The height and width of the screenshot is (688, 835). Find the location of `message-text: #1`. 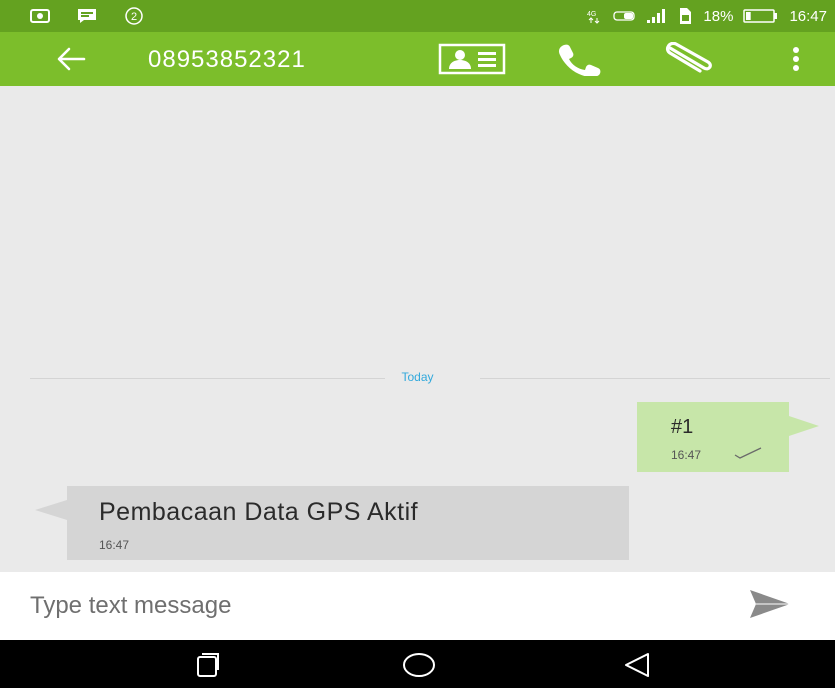

message-text: #1 is located at coordinates (682, 427).